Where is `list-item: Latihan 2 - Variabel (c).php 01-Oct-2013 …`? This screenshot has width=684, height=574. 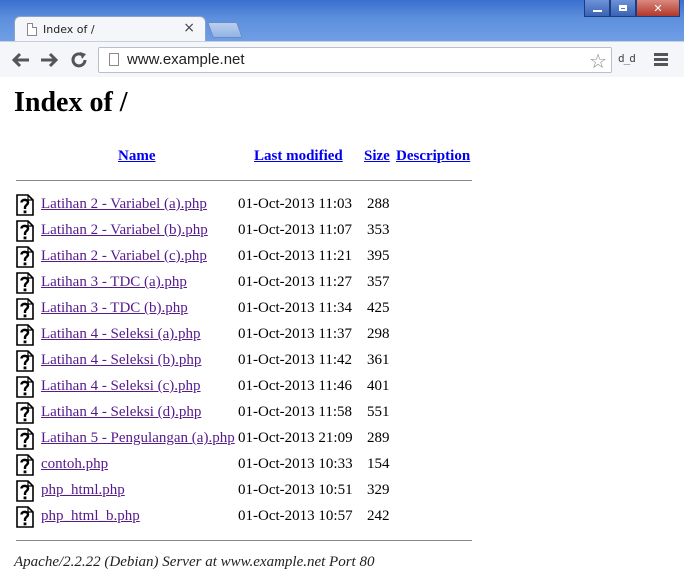
list-item: Latihan 2 - Variabel (c).php 01-Oct-2013 … is located at coordinates (246, 258).